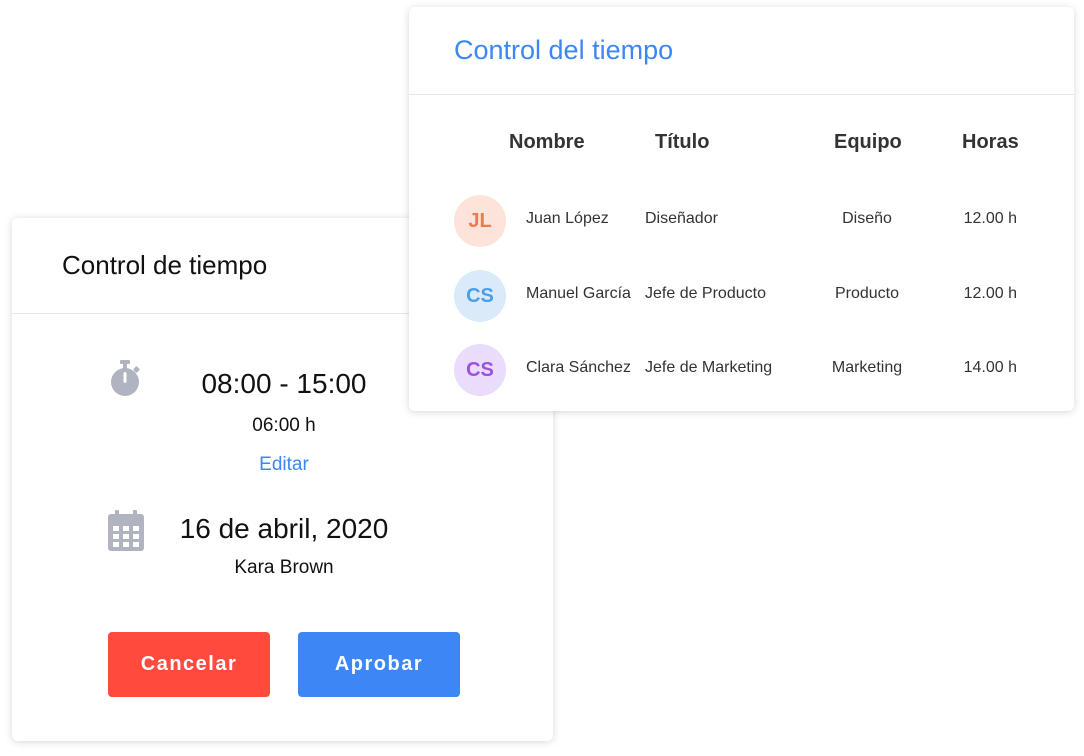 This screenshot has width=1084, height=756. I want to click on date: 16 de abril, 2020, so click(284, 528).